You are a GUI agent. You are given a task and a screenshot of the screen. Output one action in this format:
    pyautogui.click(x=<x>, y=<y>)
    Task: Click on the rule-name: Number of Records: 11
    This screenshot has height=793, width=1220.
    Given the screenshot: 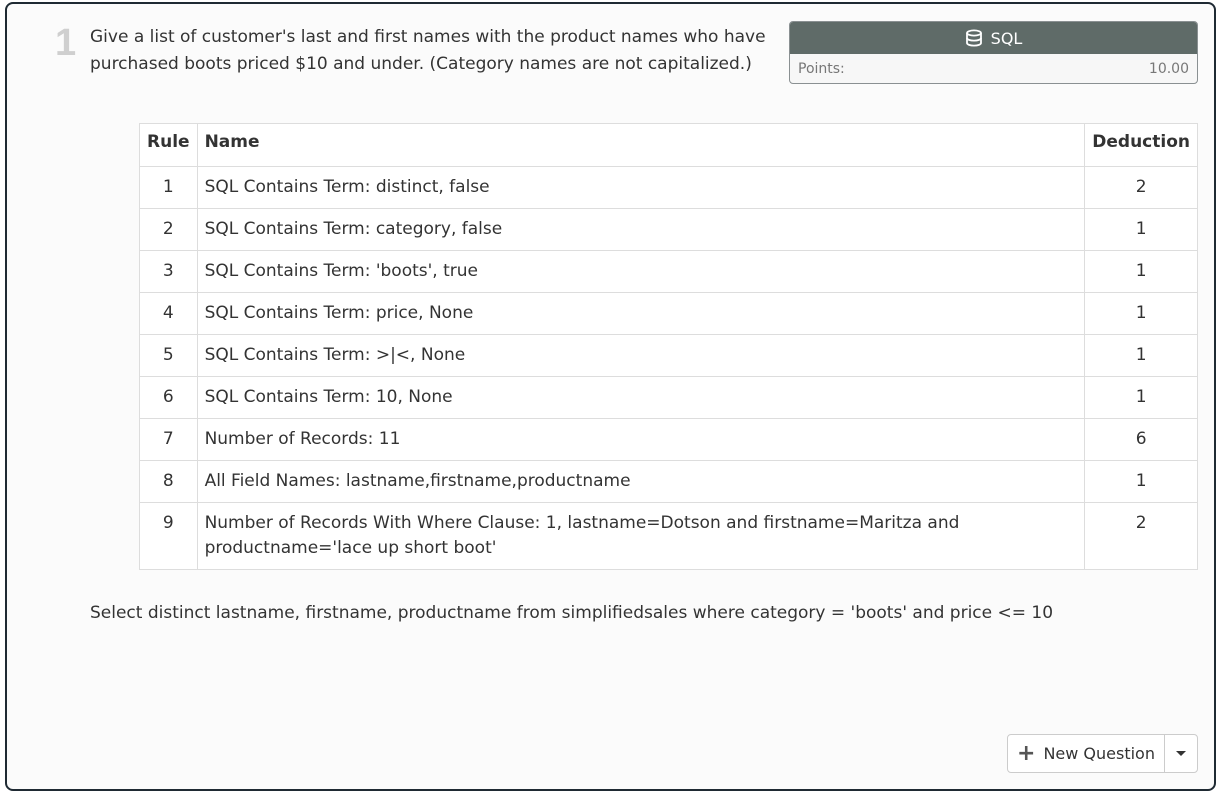 What is the action you would take?
    pyautogui.click(x=641, y=439)
    